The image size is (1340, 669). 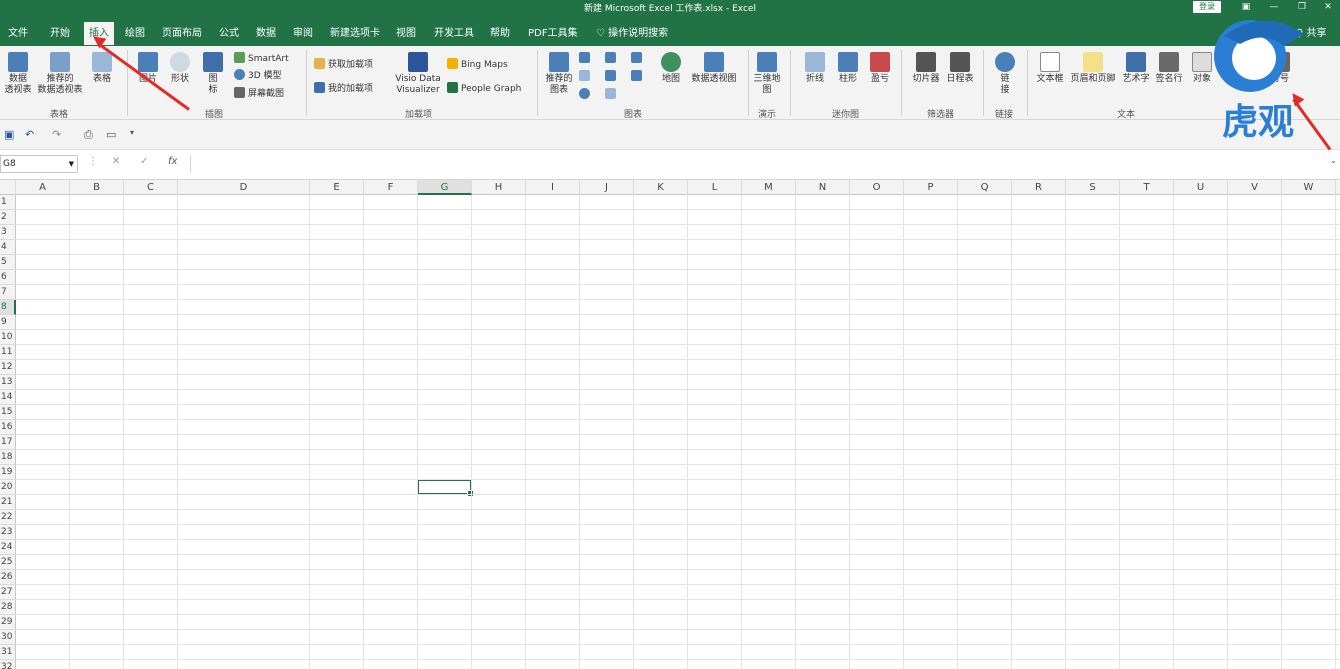 What do you see at coordinates (760, 164) in the screenshot?
I see `formula-input` at bounding box center [760, 164].